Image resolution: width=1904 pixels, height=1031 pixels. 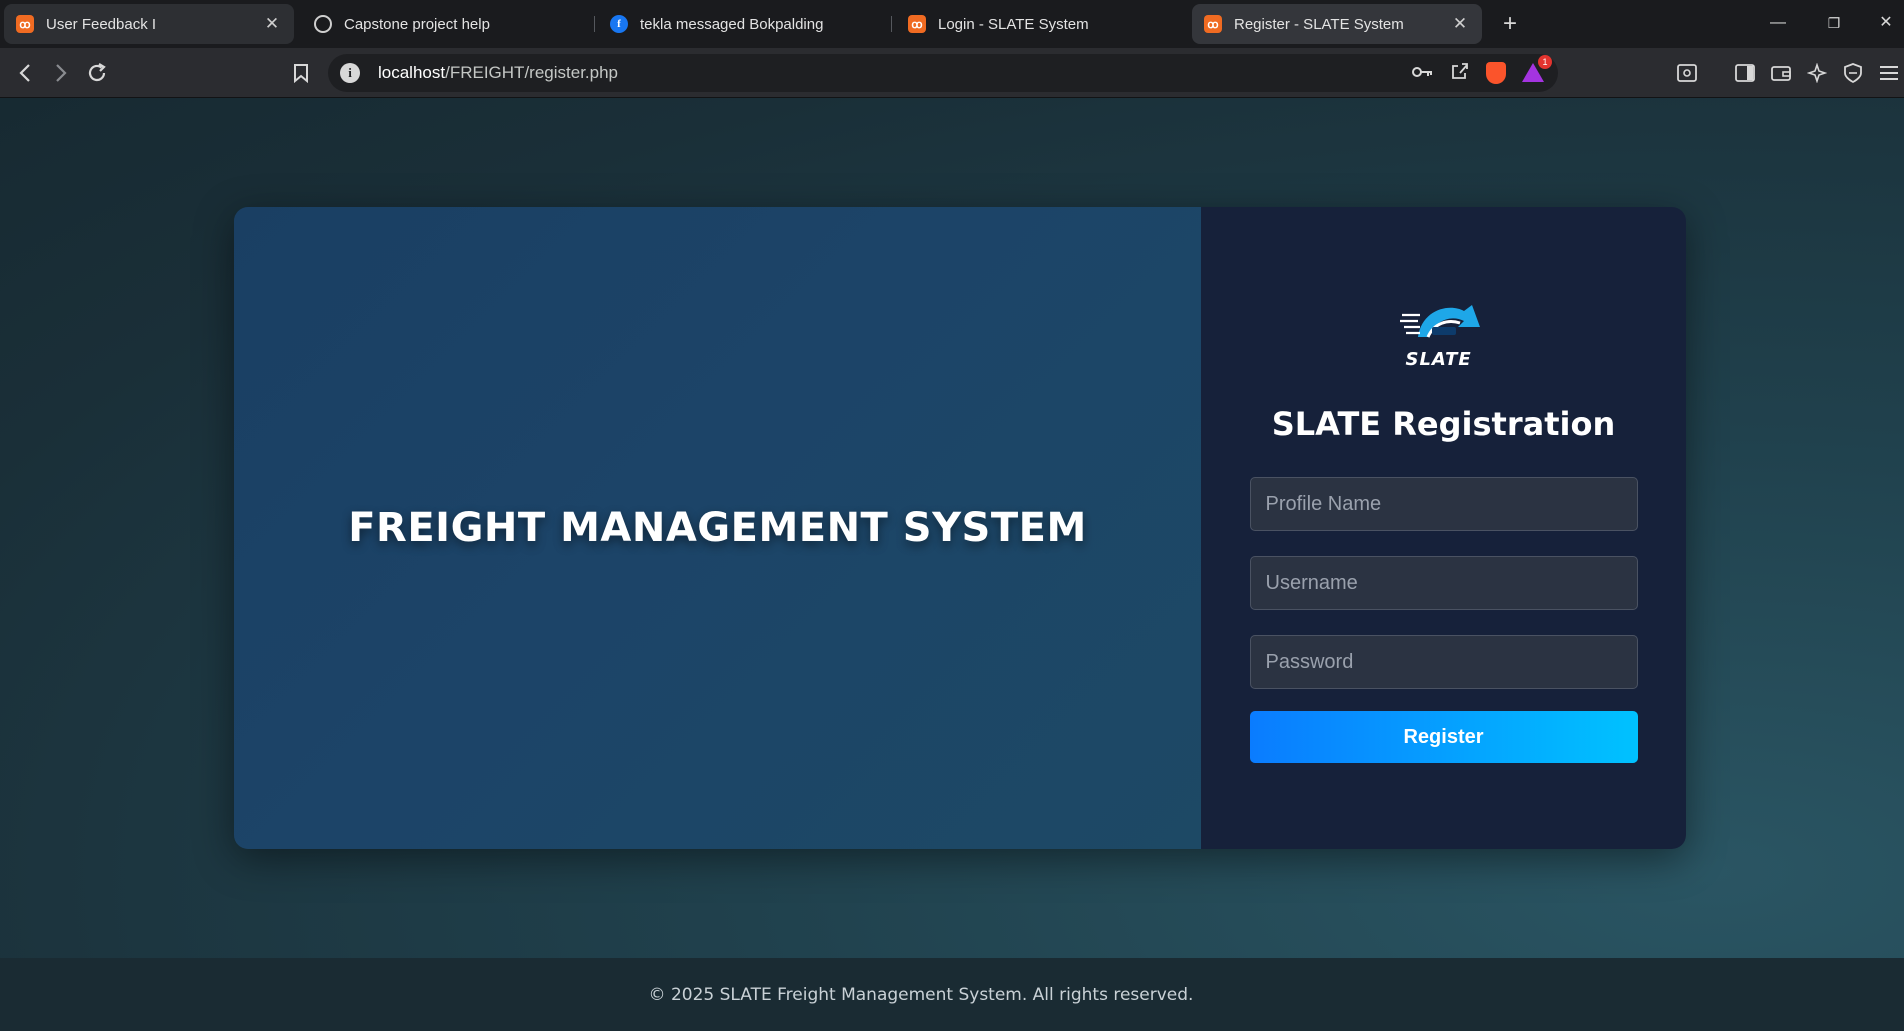 I want to click on tab-login-slate: ꝏ Login - SLATE System, so click(x=1041, y=24).